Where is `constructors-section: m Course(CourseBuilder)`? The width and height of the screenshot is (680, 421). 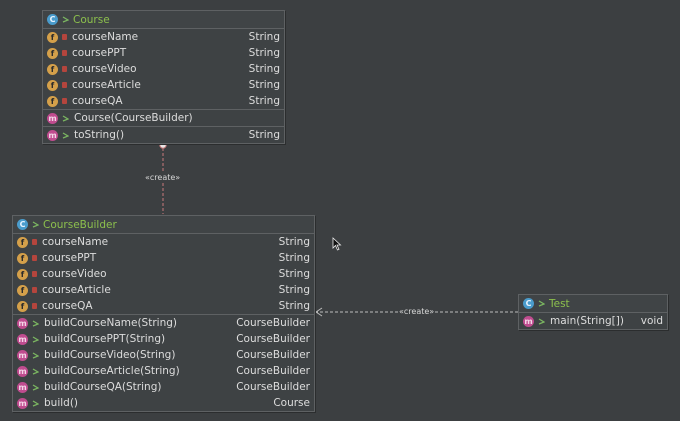
constructors-section: m Course(CourseBuilder) is located at coordinates (163, 118).